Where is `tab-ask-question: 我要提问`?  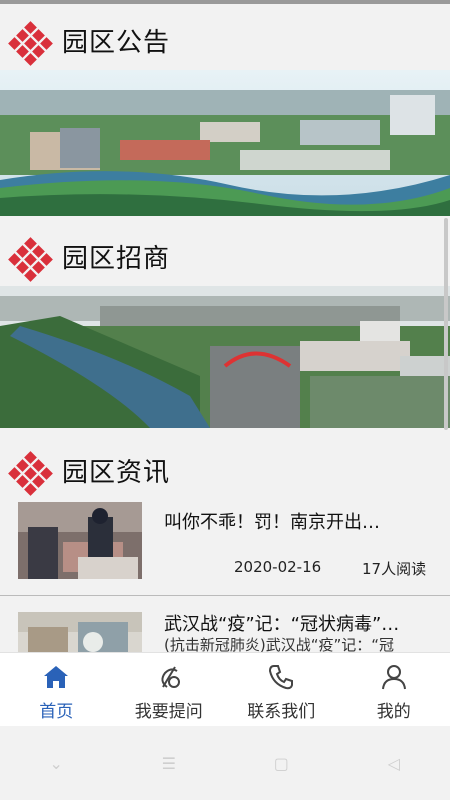
tab-ask-question: 我要提问 is located at coordinates (169, 689).